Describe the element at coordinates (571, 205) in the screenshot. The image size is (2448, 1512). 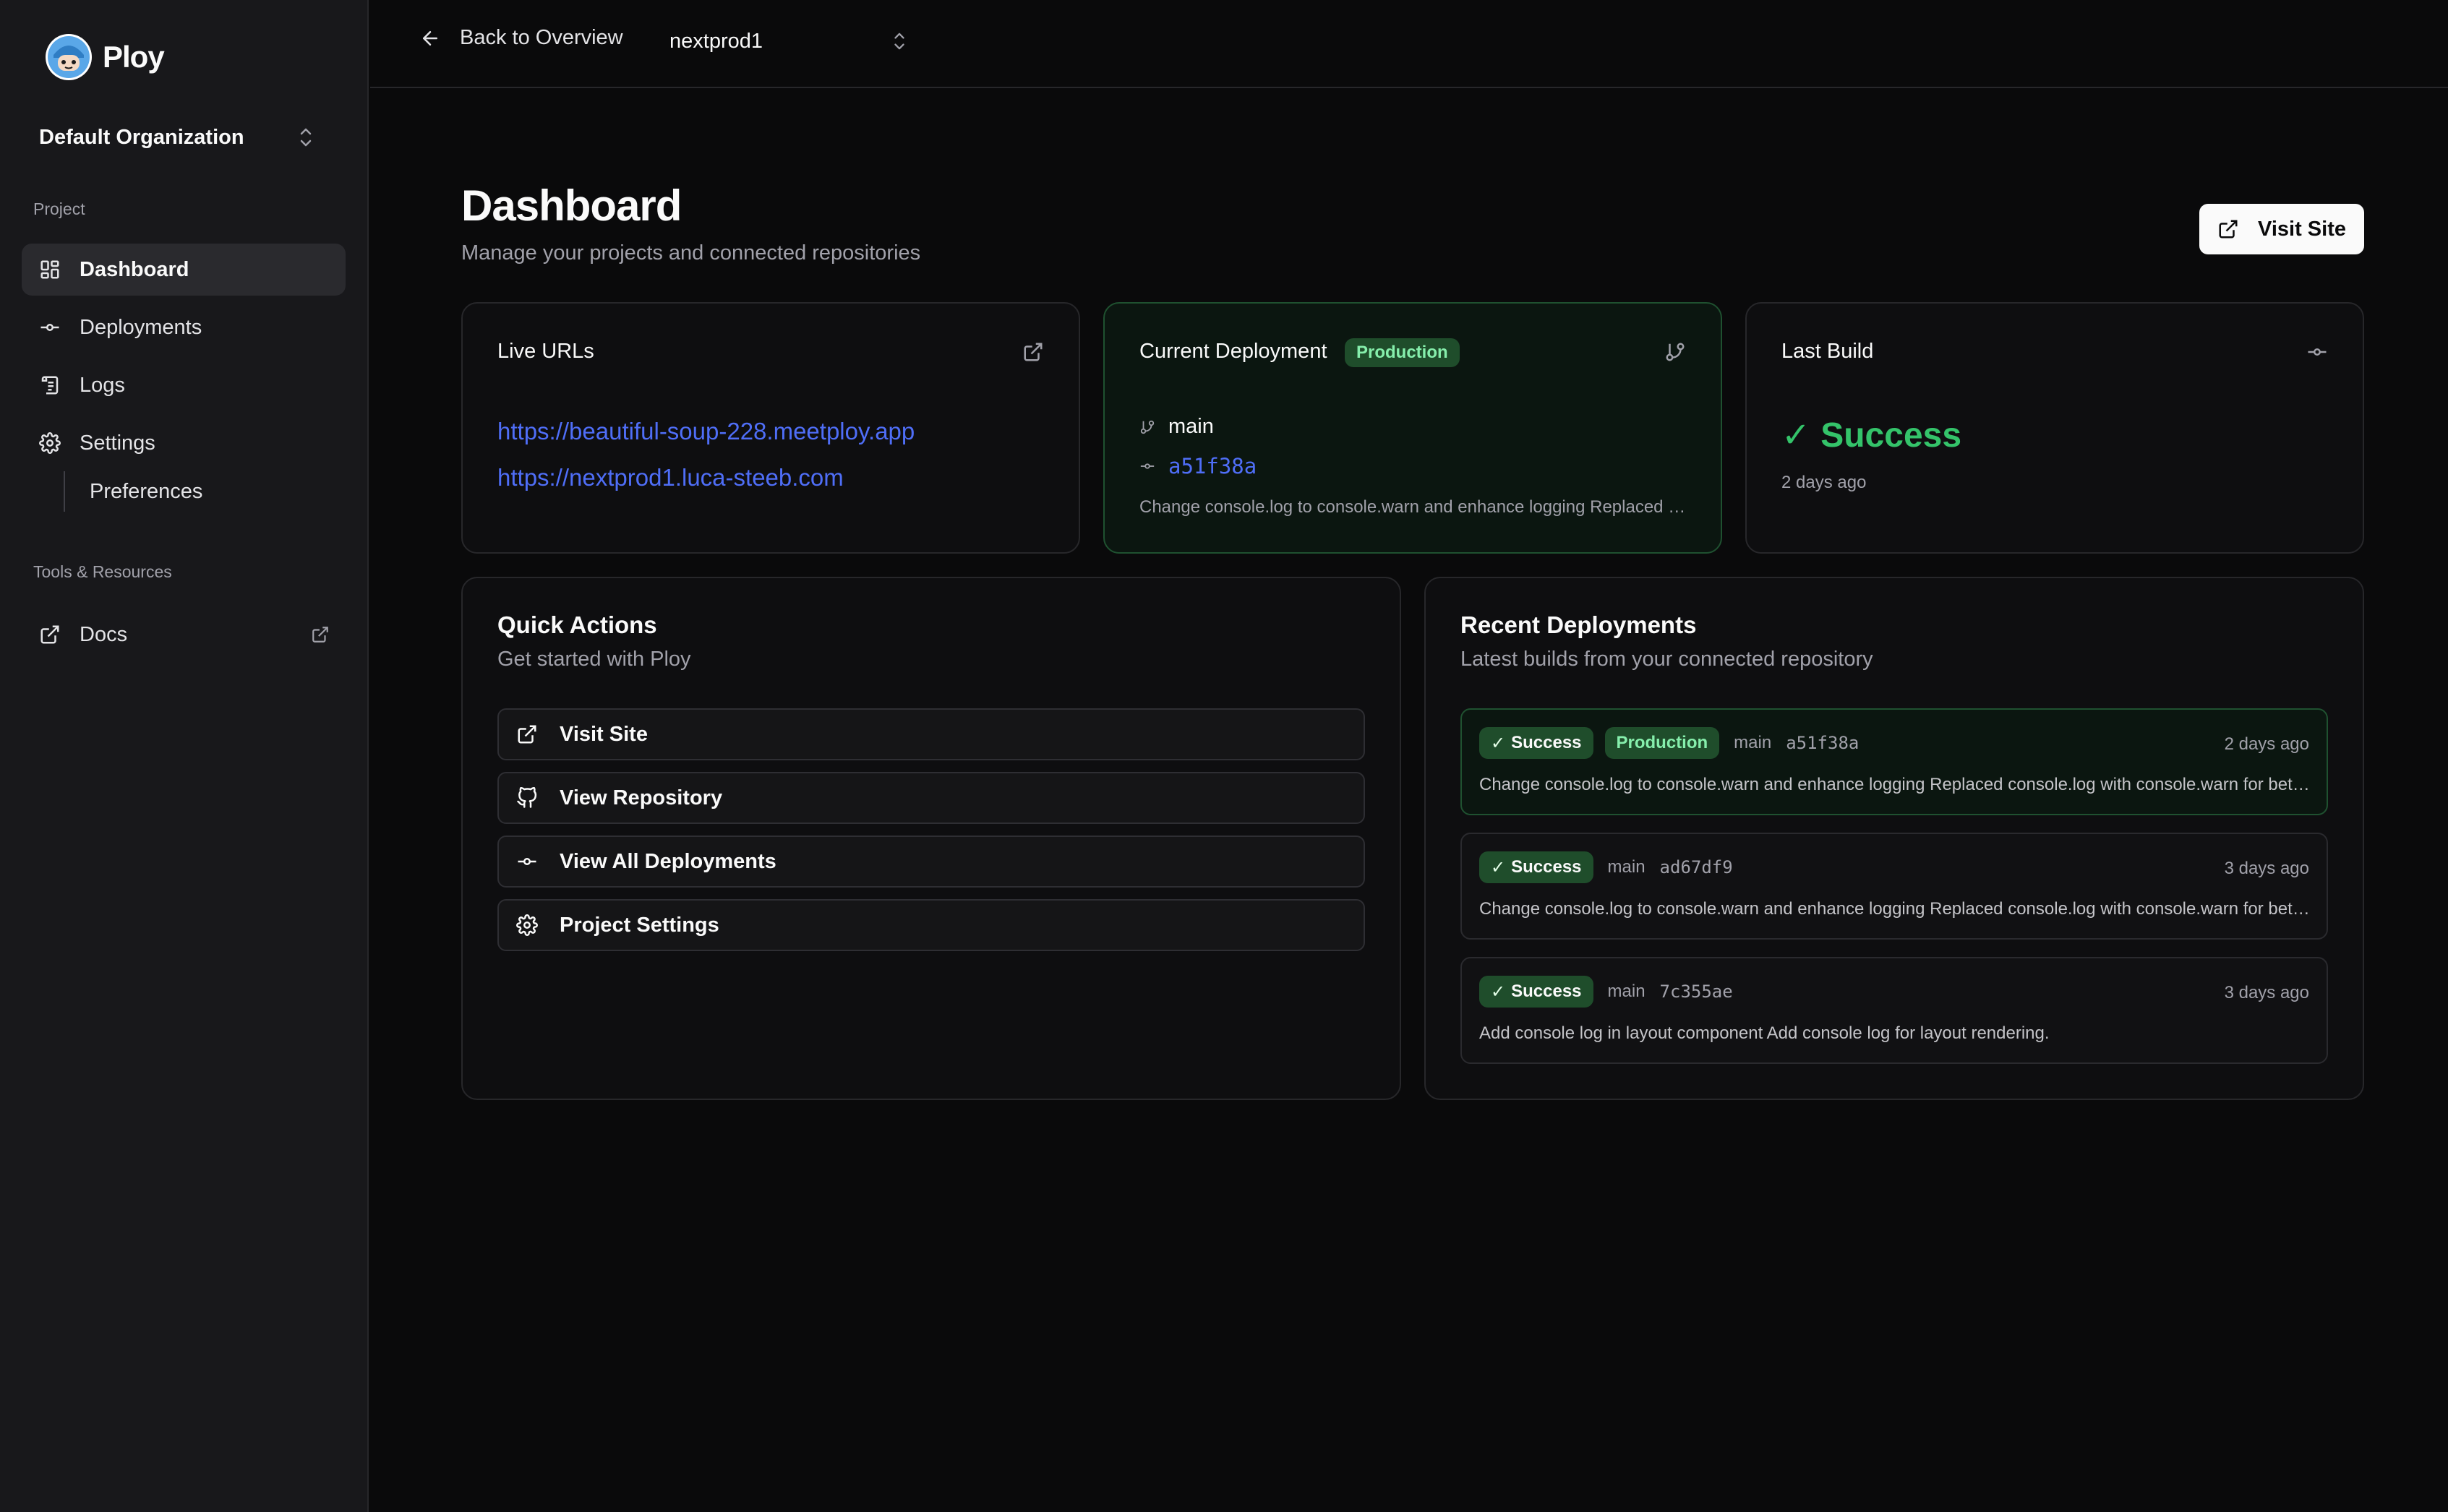
I see `page-title: Dashboard` at that location.